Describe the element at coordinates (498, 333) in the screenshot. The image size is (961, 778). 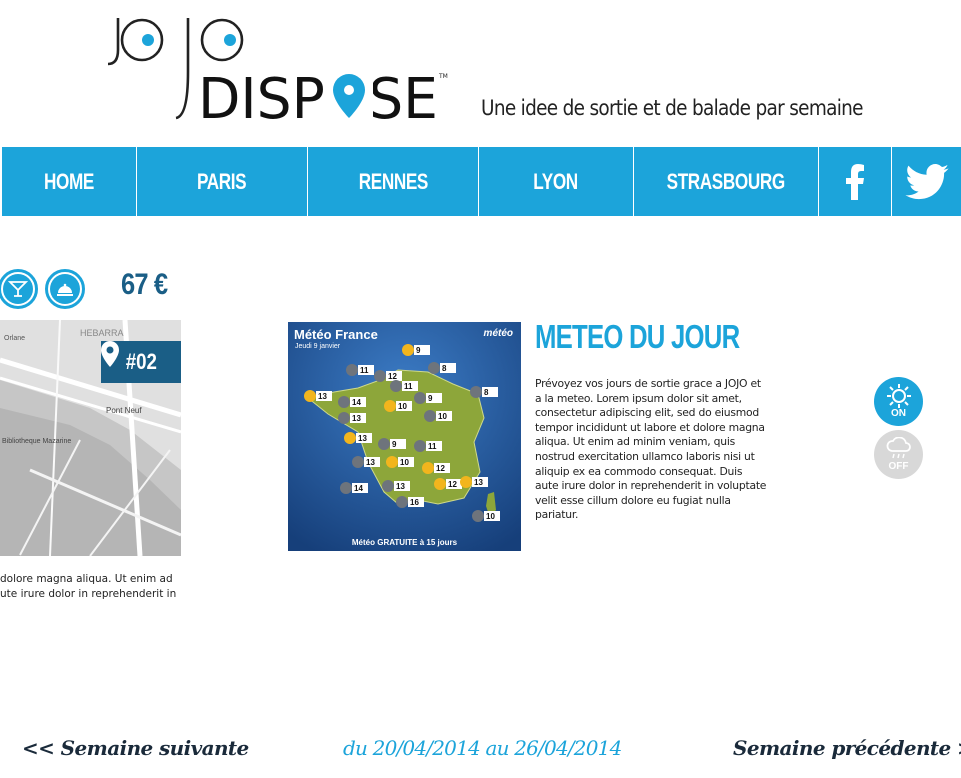
I see `weather-brand-logo: météo` at that location.